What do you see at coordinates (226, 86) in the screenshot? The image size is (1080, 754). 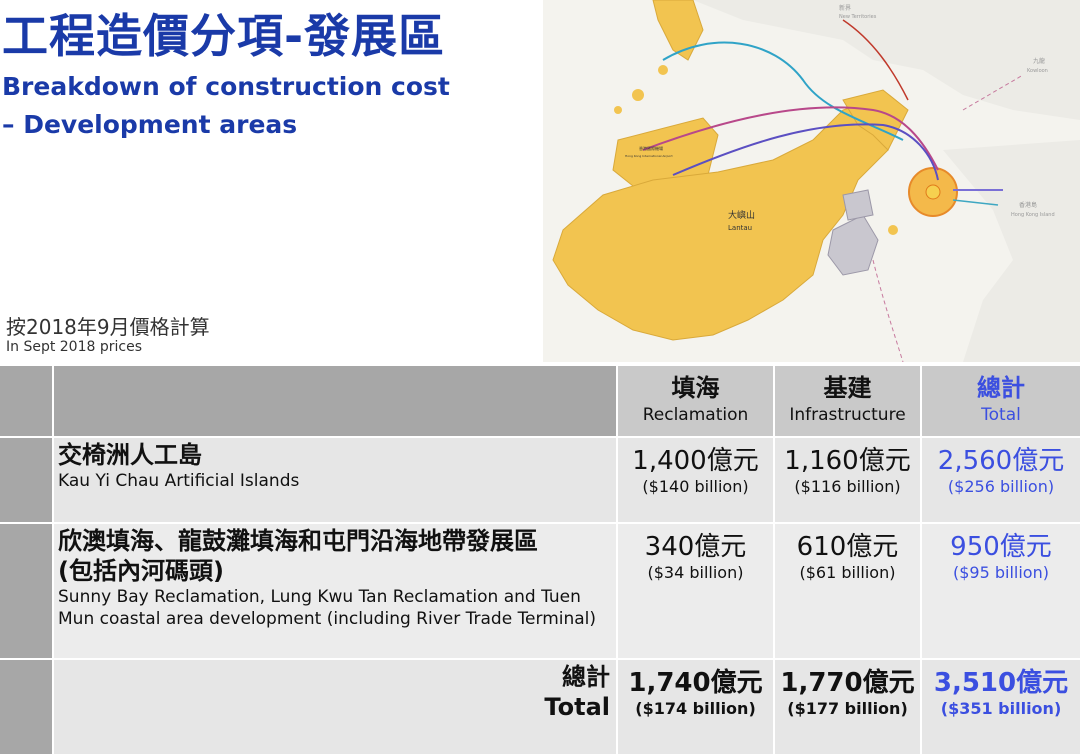 I see `subtitle-line-1: Breakdown of construction cost` at bounding box center [226, 86].